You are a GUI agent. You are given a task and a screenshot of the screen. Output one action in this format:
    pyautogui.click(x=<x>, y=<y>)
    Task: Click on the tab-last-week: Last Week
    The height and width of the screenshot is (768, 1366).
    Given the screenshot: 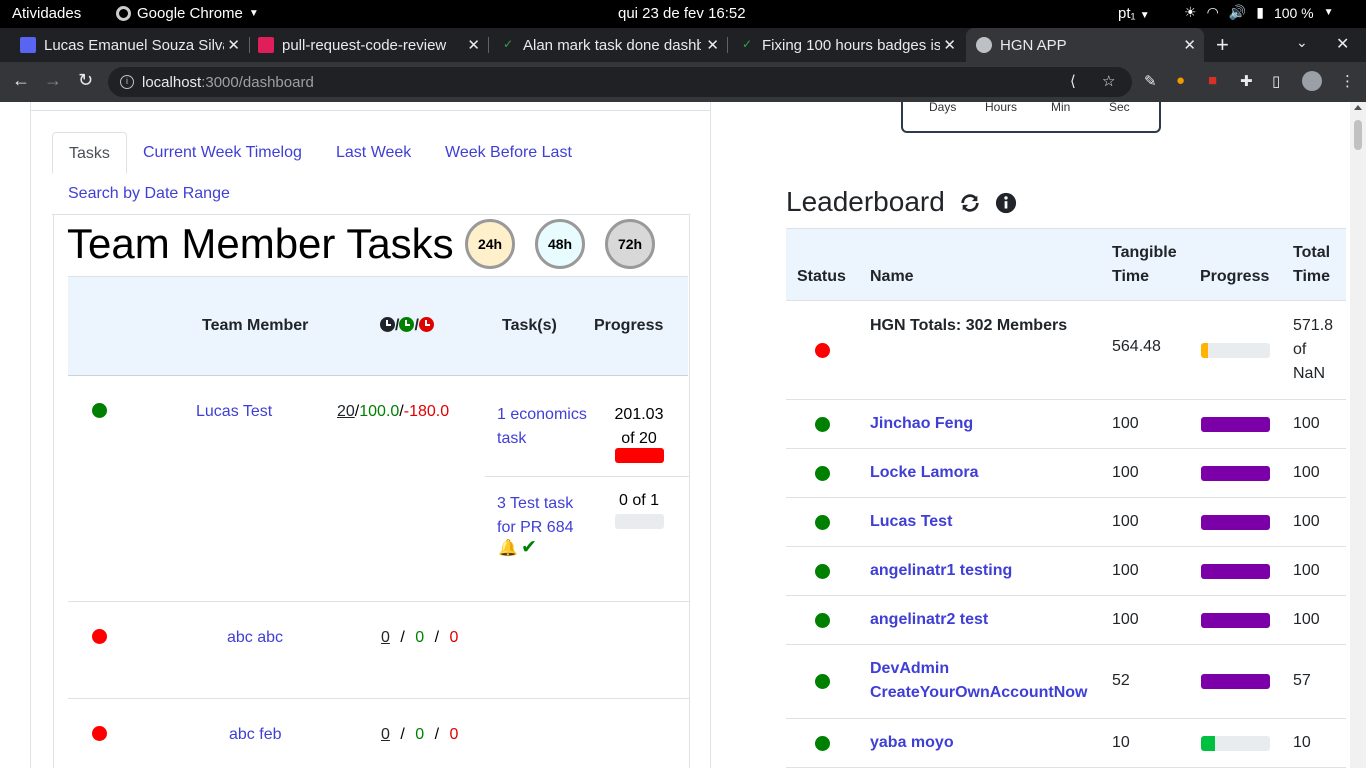 What is the action you would take?
    pyautogui.click(x=373, y=153)
    